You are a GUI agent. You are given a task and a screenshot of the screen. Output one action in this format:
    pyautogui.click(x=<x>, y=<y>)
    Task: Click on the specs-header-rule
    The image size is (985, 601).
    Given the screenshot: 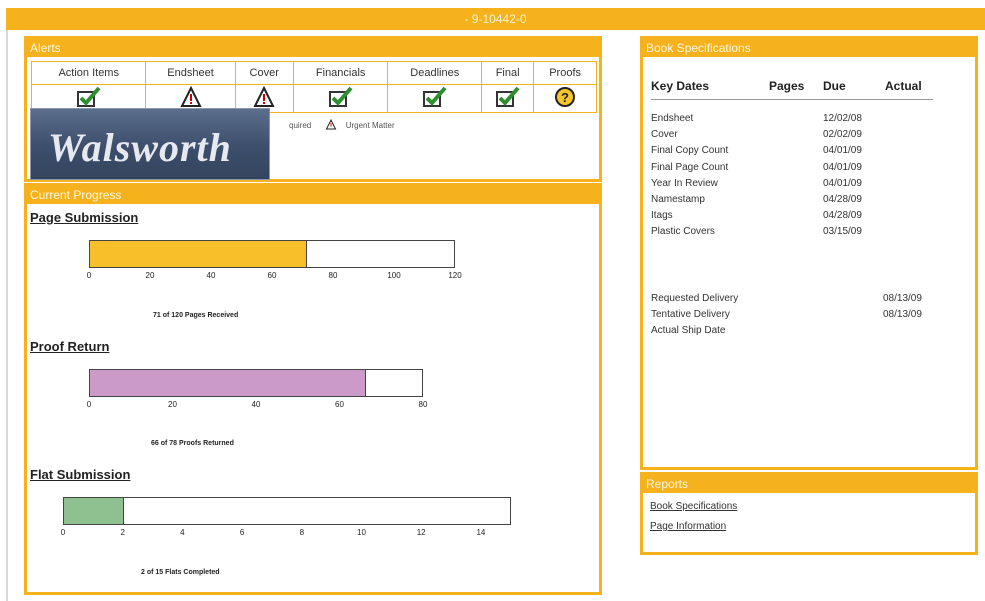 What is the action you would take?
    pyautogui.click(x=792, y=99)
    